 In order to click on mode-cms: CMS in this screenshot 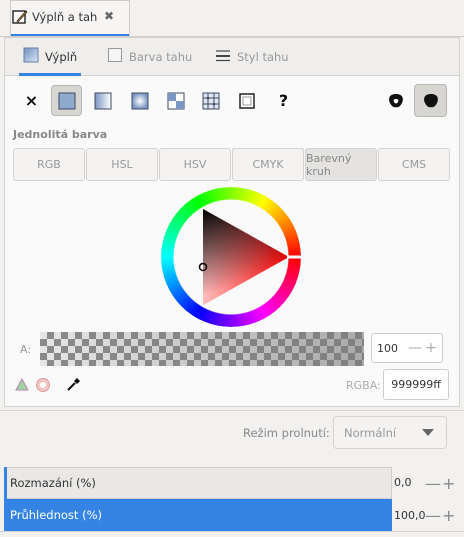, I will do `click(414, 164)`.